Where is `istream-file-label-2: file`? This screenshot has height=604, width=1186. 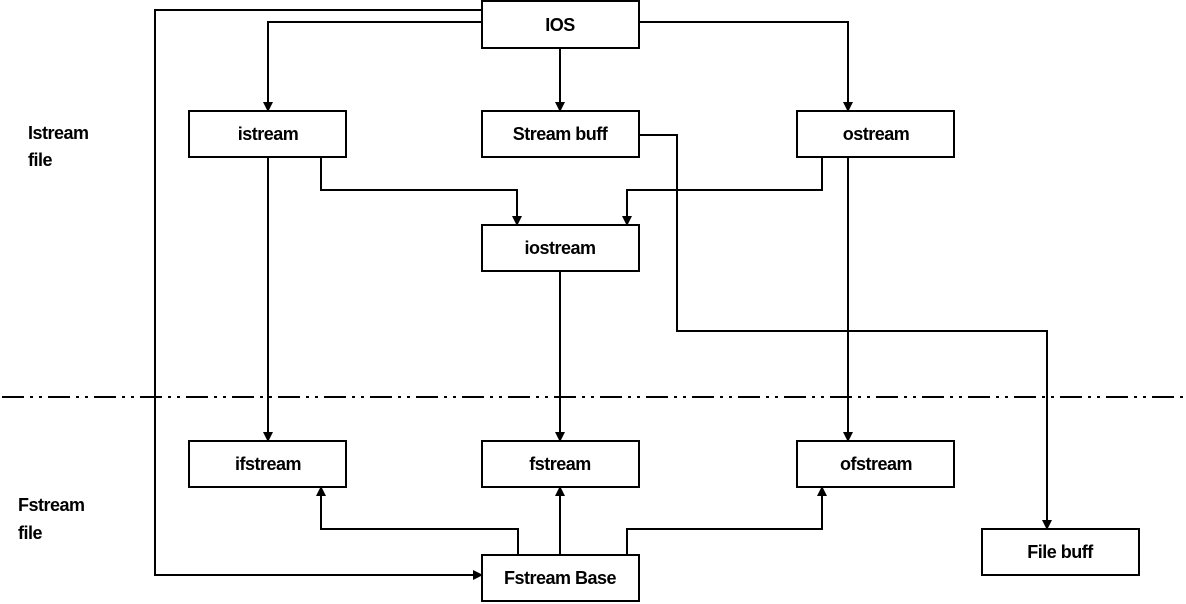 istream-file-label-2: file is located at coordinates (40, 160).